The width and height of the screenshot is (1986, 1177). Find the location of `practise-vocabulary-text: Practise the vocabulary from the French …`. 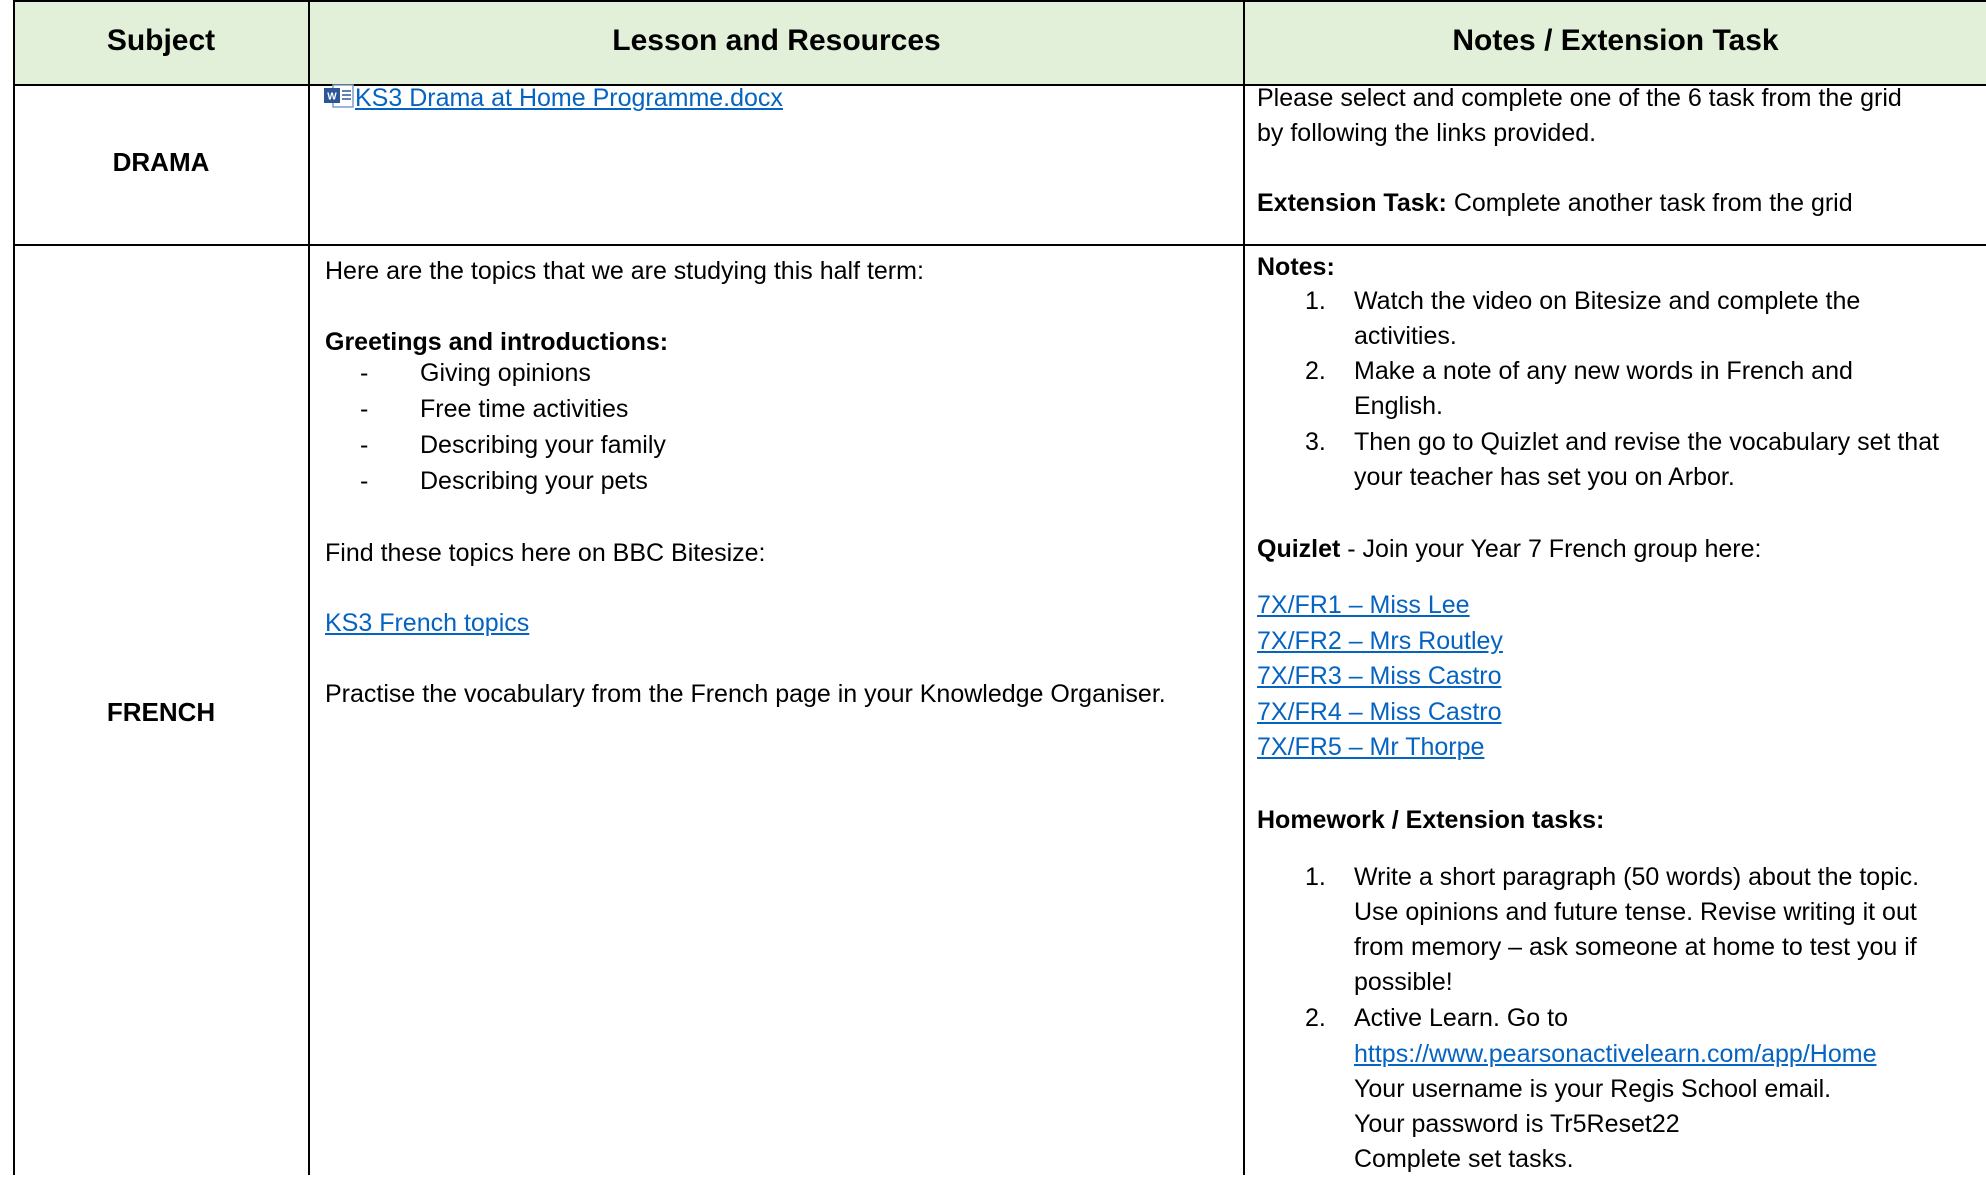

practise-vocabulary-text: Practise the vocabulary from the French … is located at coordinates (745, 694).